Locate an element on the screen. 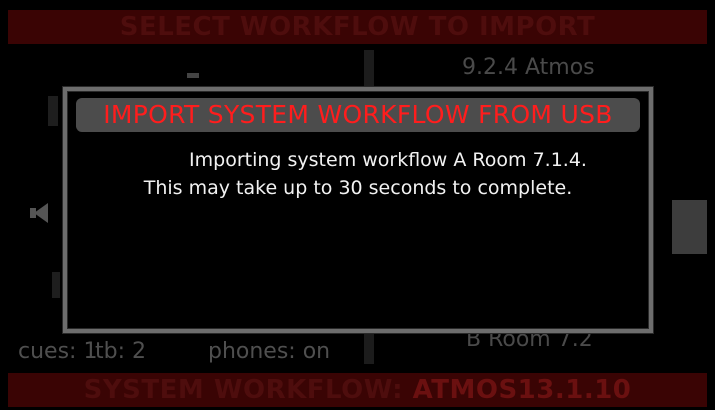 The width and height of the screenshot is (715, 410). status-phones: phones: on is located at coordinates (269, 351).